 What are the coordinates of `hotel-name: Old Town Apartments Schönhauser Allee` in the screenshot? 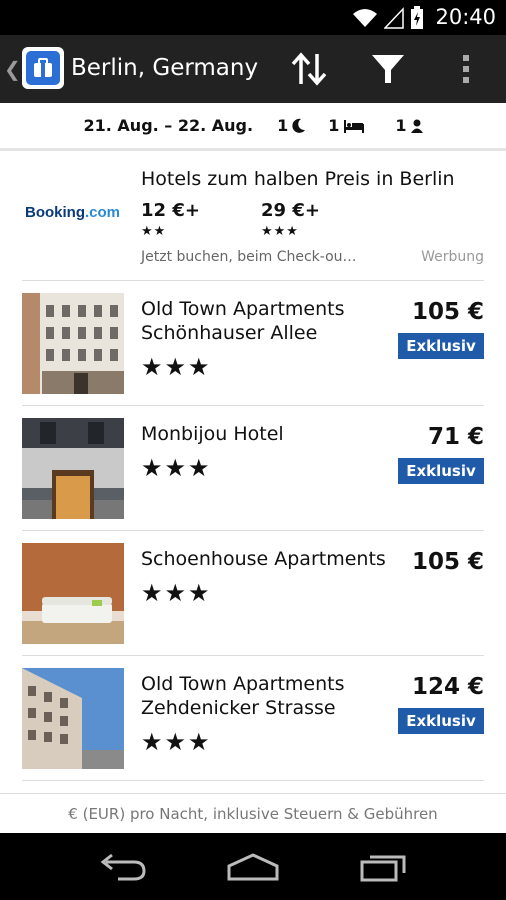 It's located at (243, 321).